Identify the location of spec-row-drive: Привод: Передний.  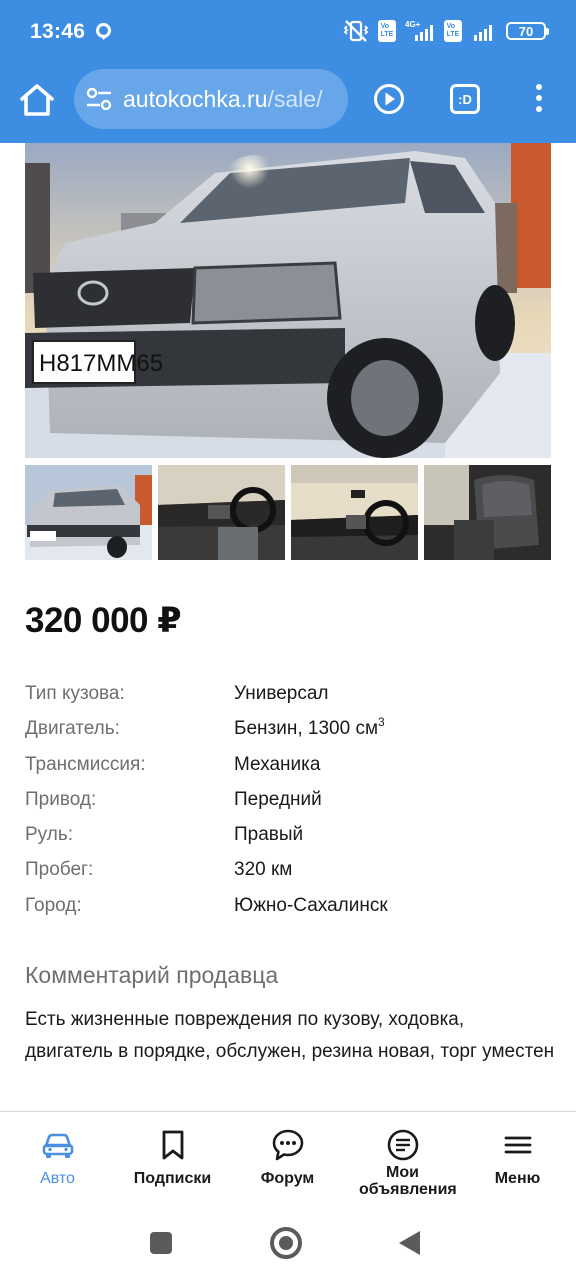
(288, 806).